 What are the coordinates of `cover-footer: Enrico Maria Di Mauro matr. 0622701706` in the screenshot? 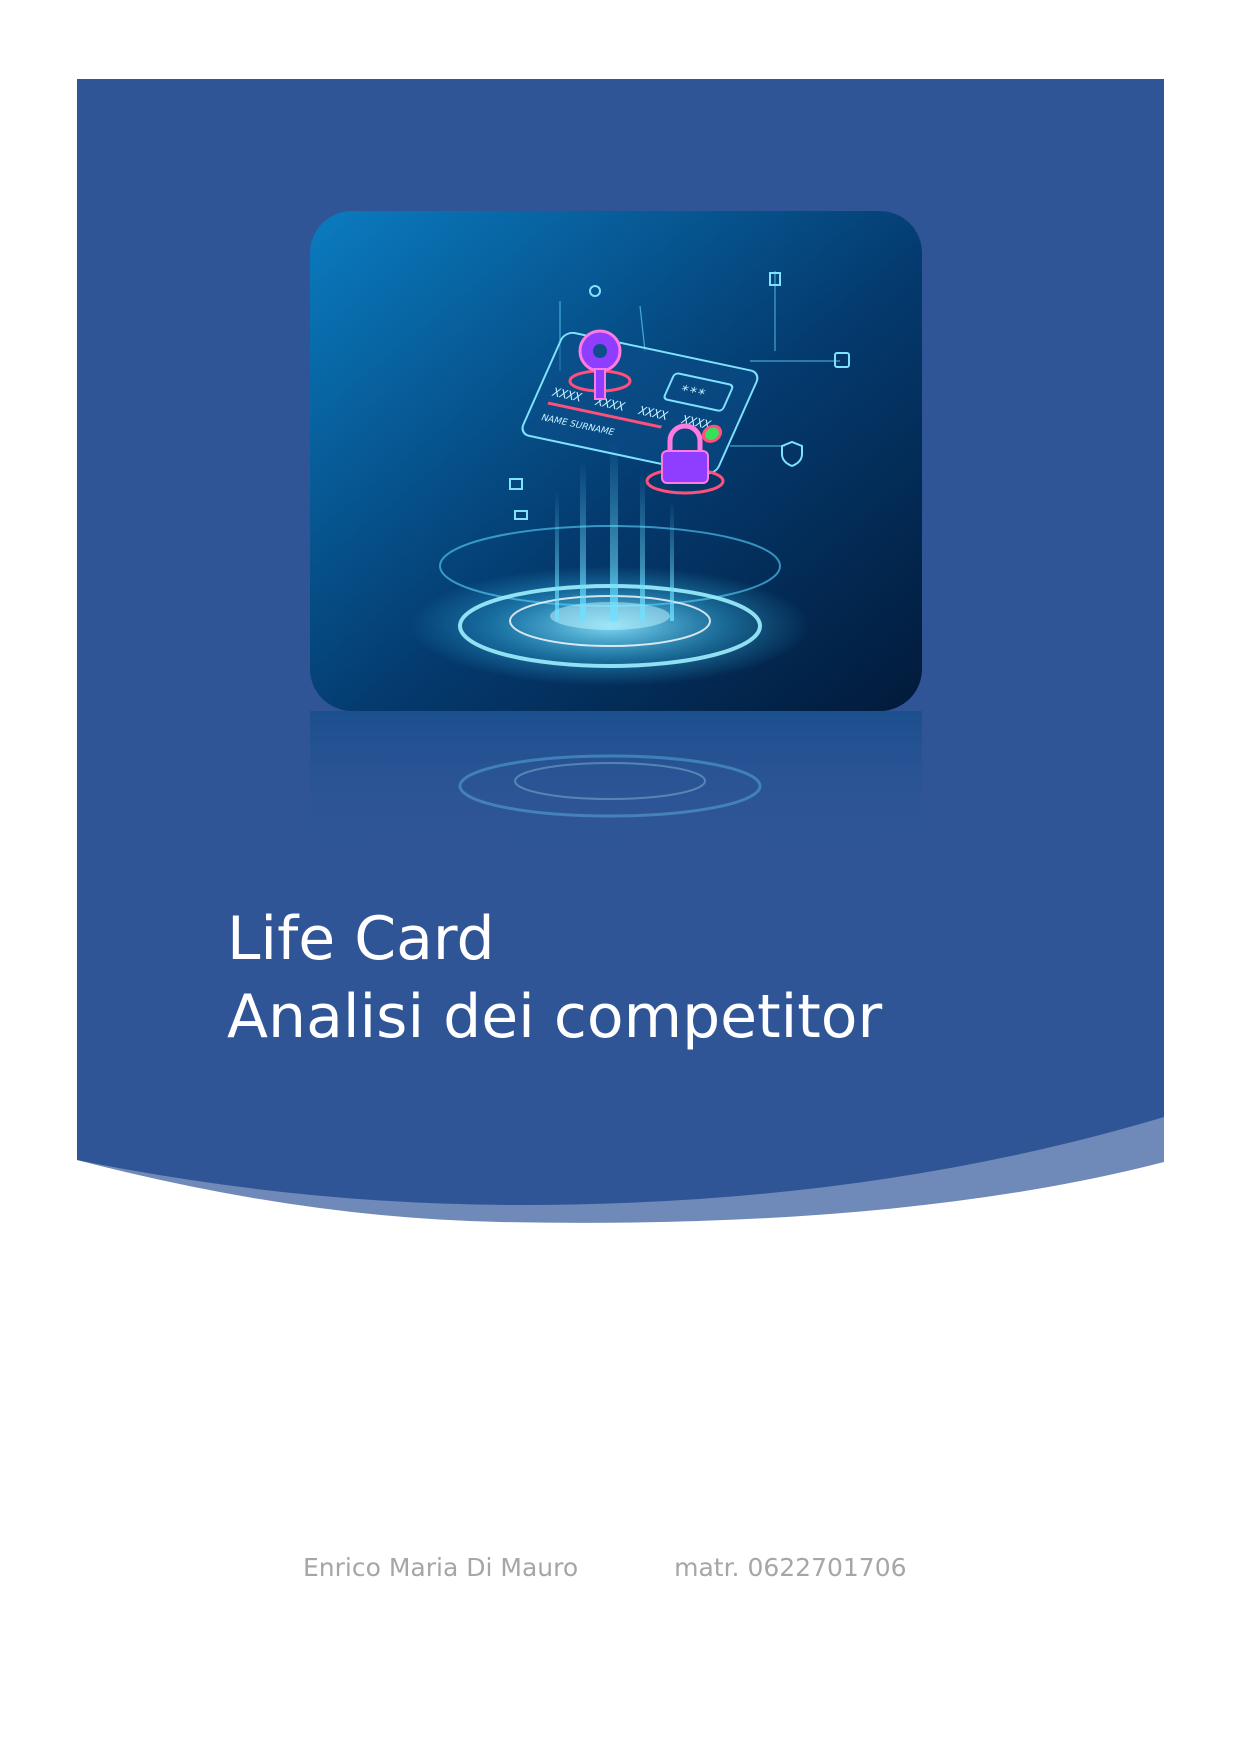 It's located at (605, 1567).